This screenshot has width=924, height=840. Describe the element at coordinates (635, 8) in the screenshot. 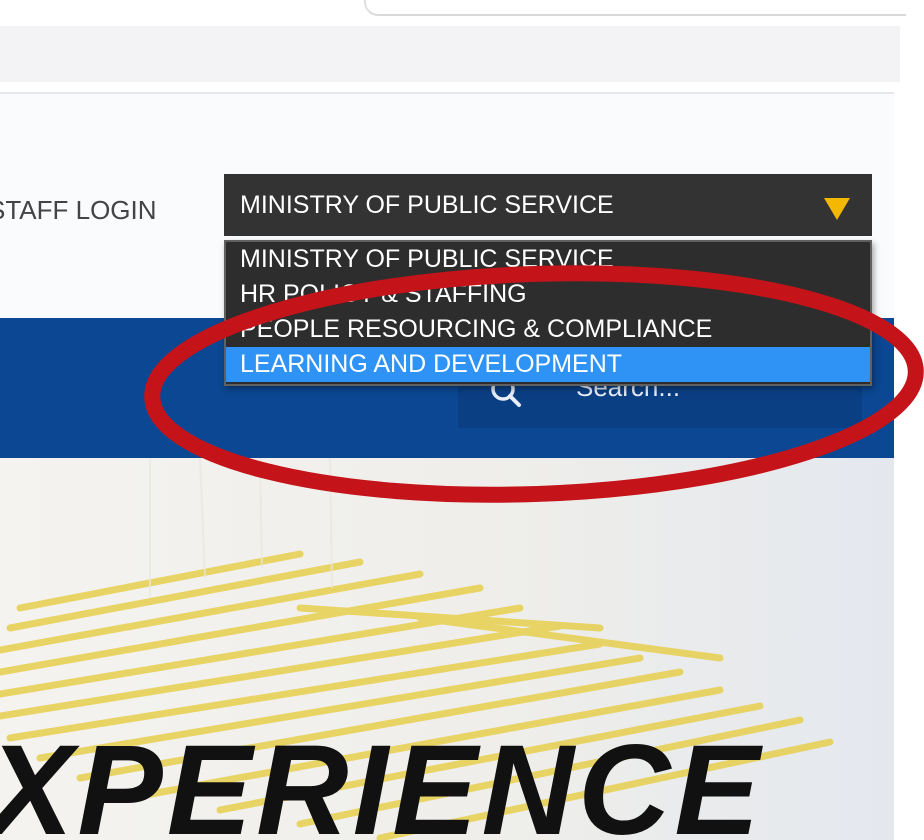

I see `address-bar` at that location.